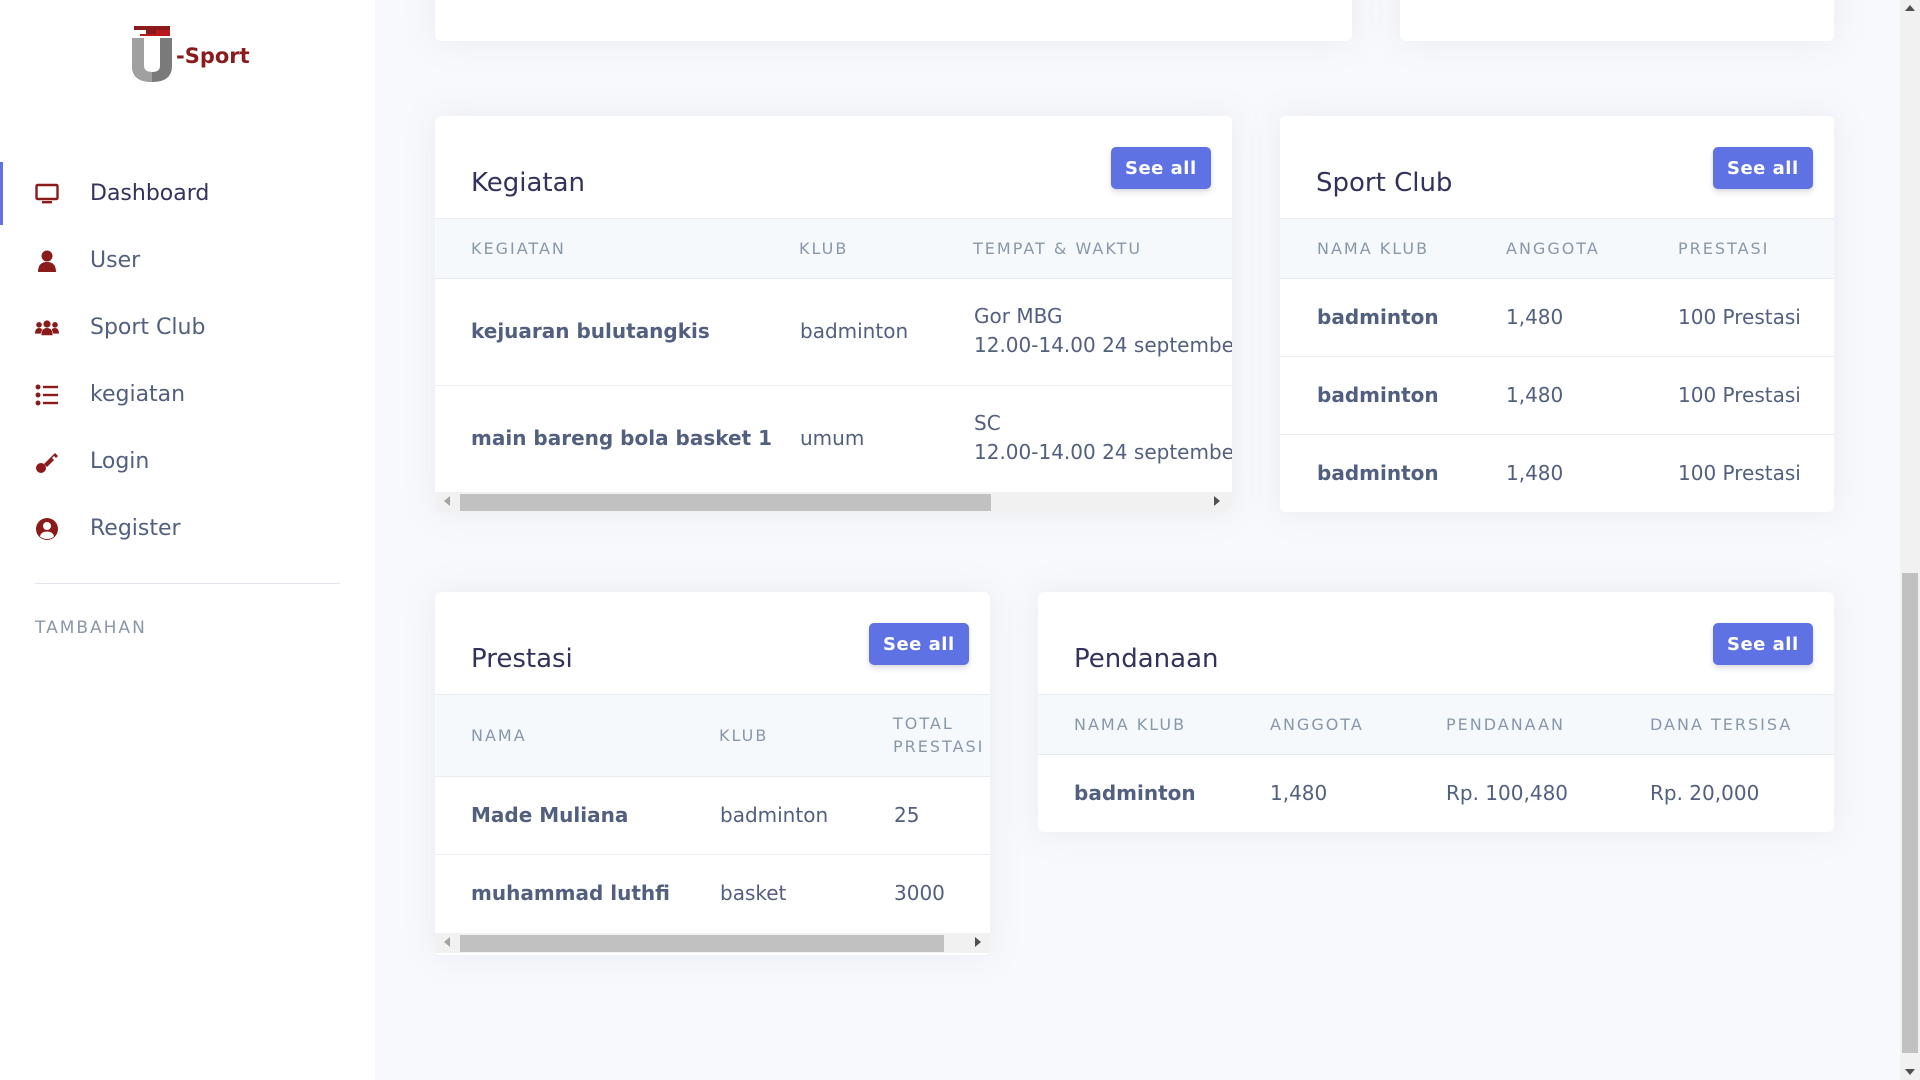 The height and width of the screenshot is (1080, 1920). Describe the element at coordinates (1507, 793) in the screenshot. I see `pendanaan-dana: Rp. 100,480` at that location.